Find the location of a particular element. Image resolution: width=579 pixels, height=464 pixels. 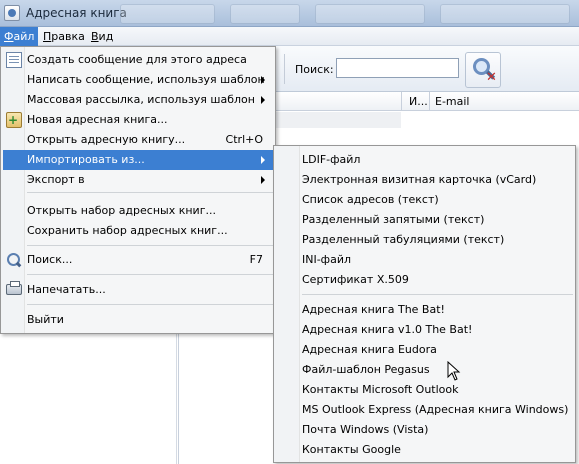

menu-item-label: LDIF-файл is located at coordinates (331, 159).